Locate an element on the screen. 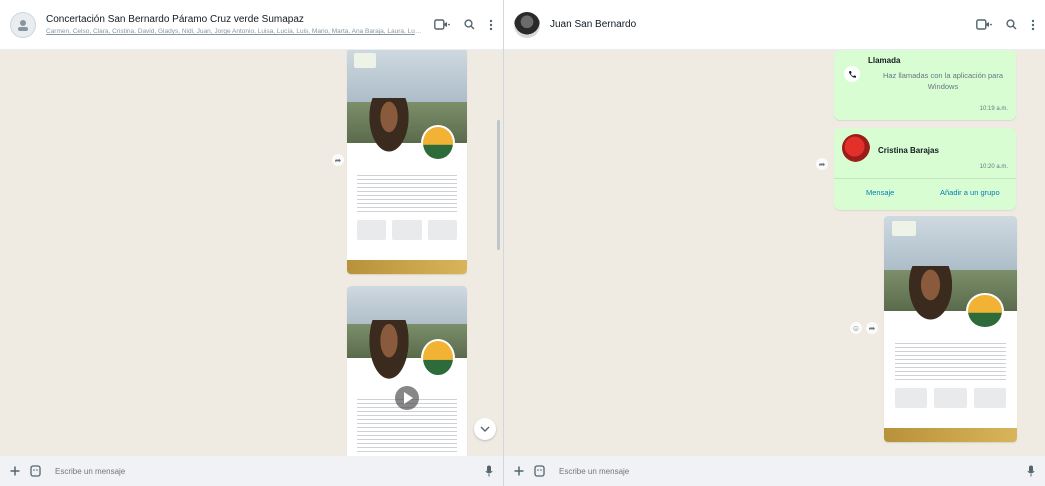 The image size is (1045, 486). right-chat-info: Juan San Bernardo is located at coordinates (757, 24).